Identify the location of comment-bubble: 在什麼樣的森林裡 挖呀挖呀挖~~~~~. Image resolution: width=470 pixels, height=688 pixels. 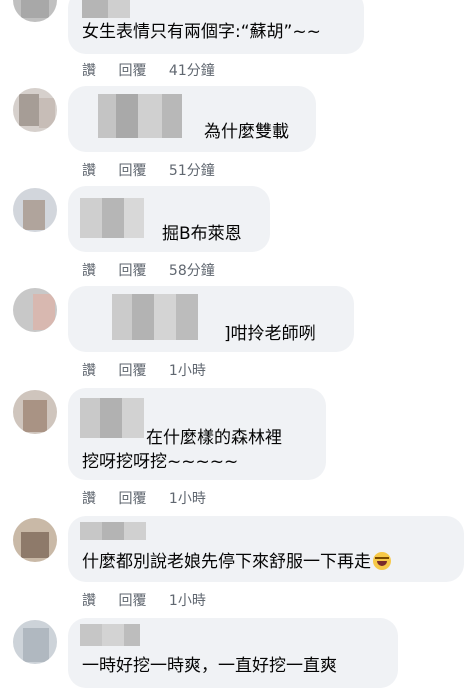
(197, 434).